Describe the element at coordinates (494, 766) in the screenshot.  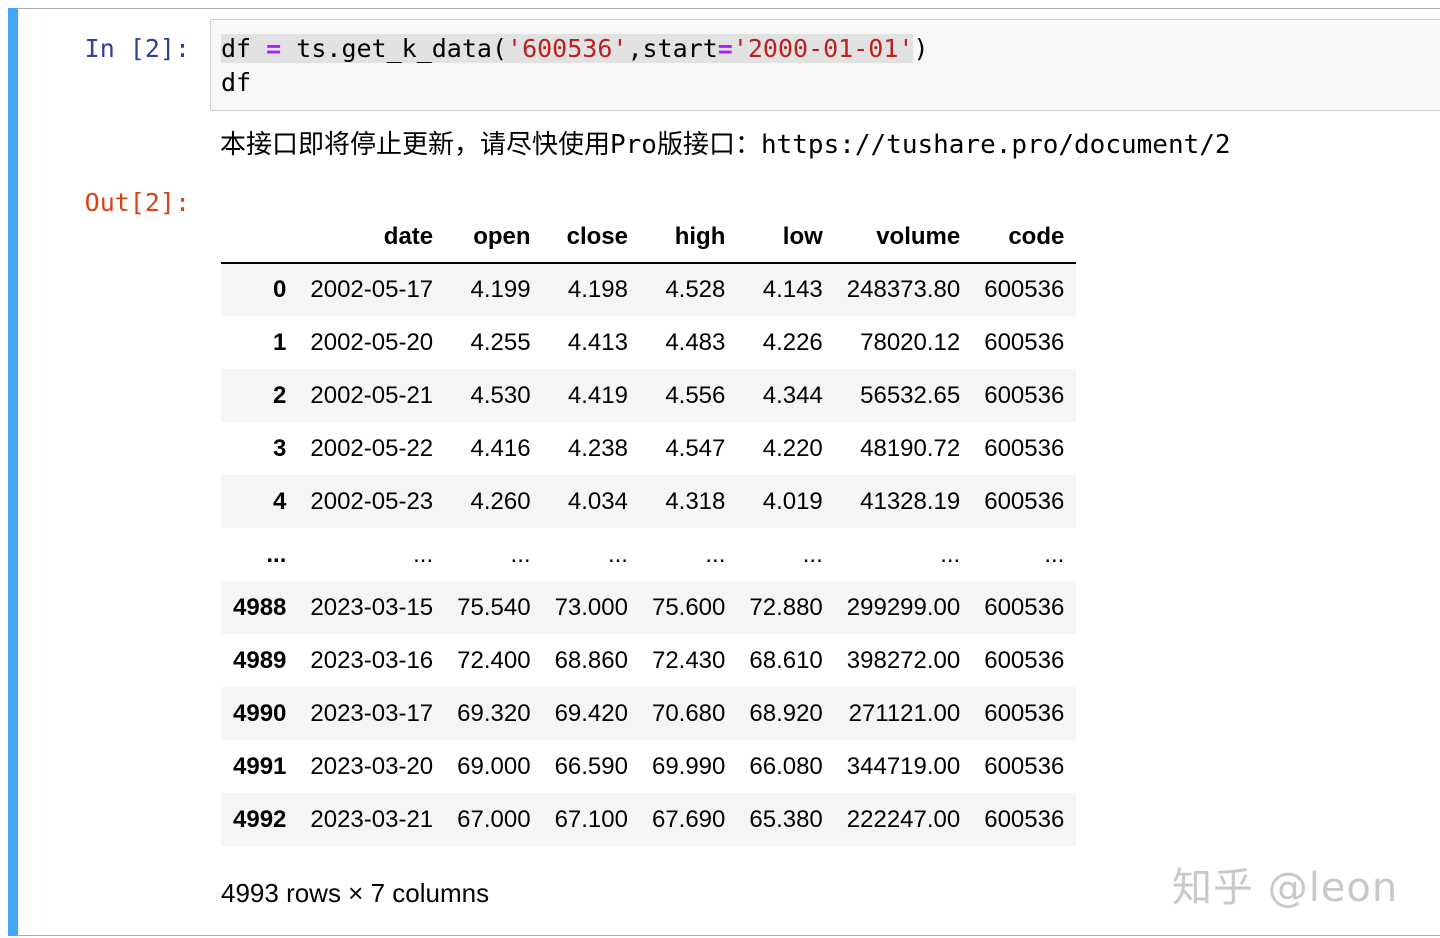
I see `table-cell: 69.000` at that location.